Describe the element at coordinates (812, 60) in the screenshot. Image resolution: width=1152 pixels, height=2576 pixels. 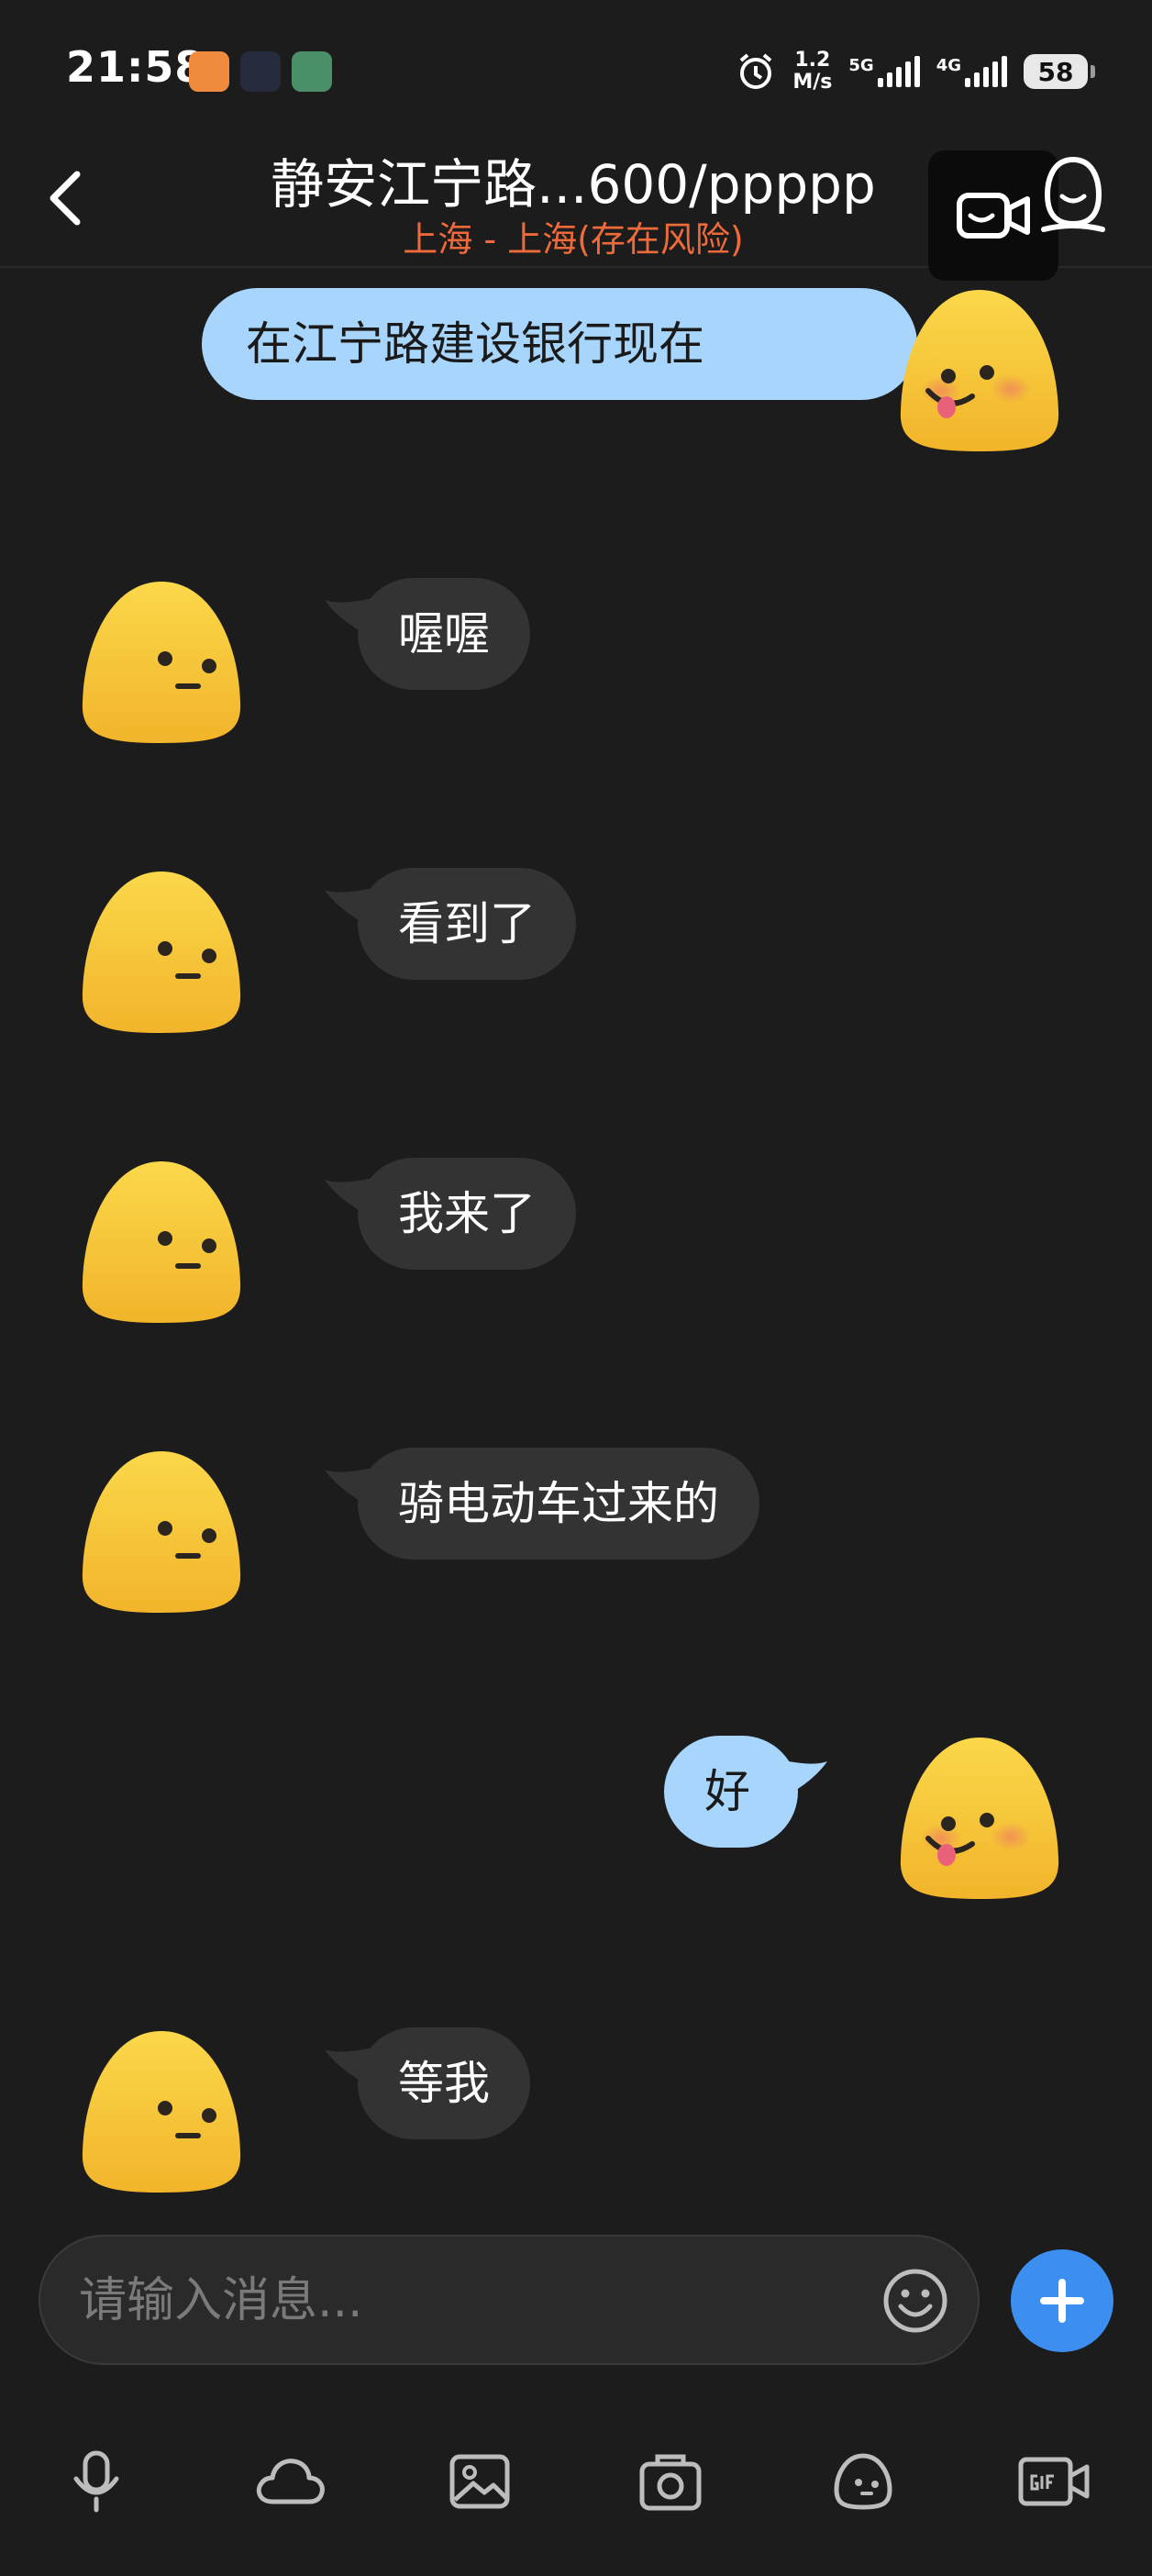
I see `network-speed-value: 1.2` at that location.